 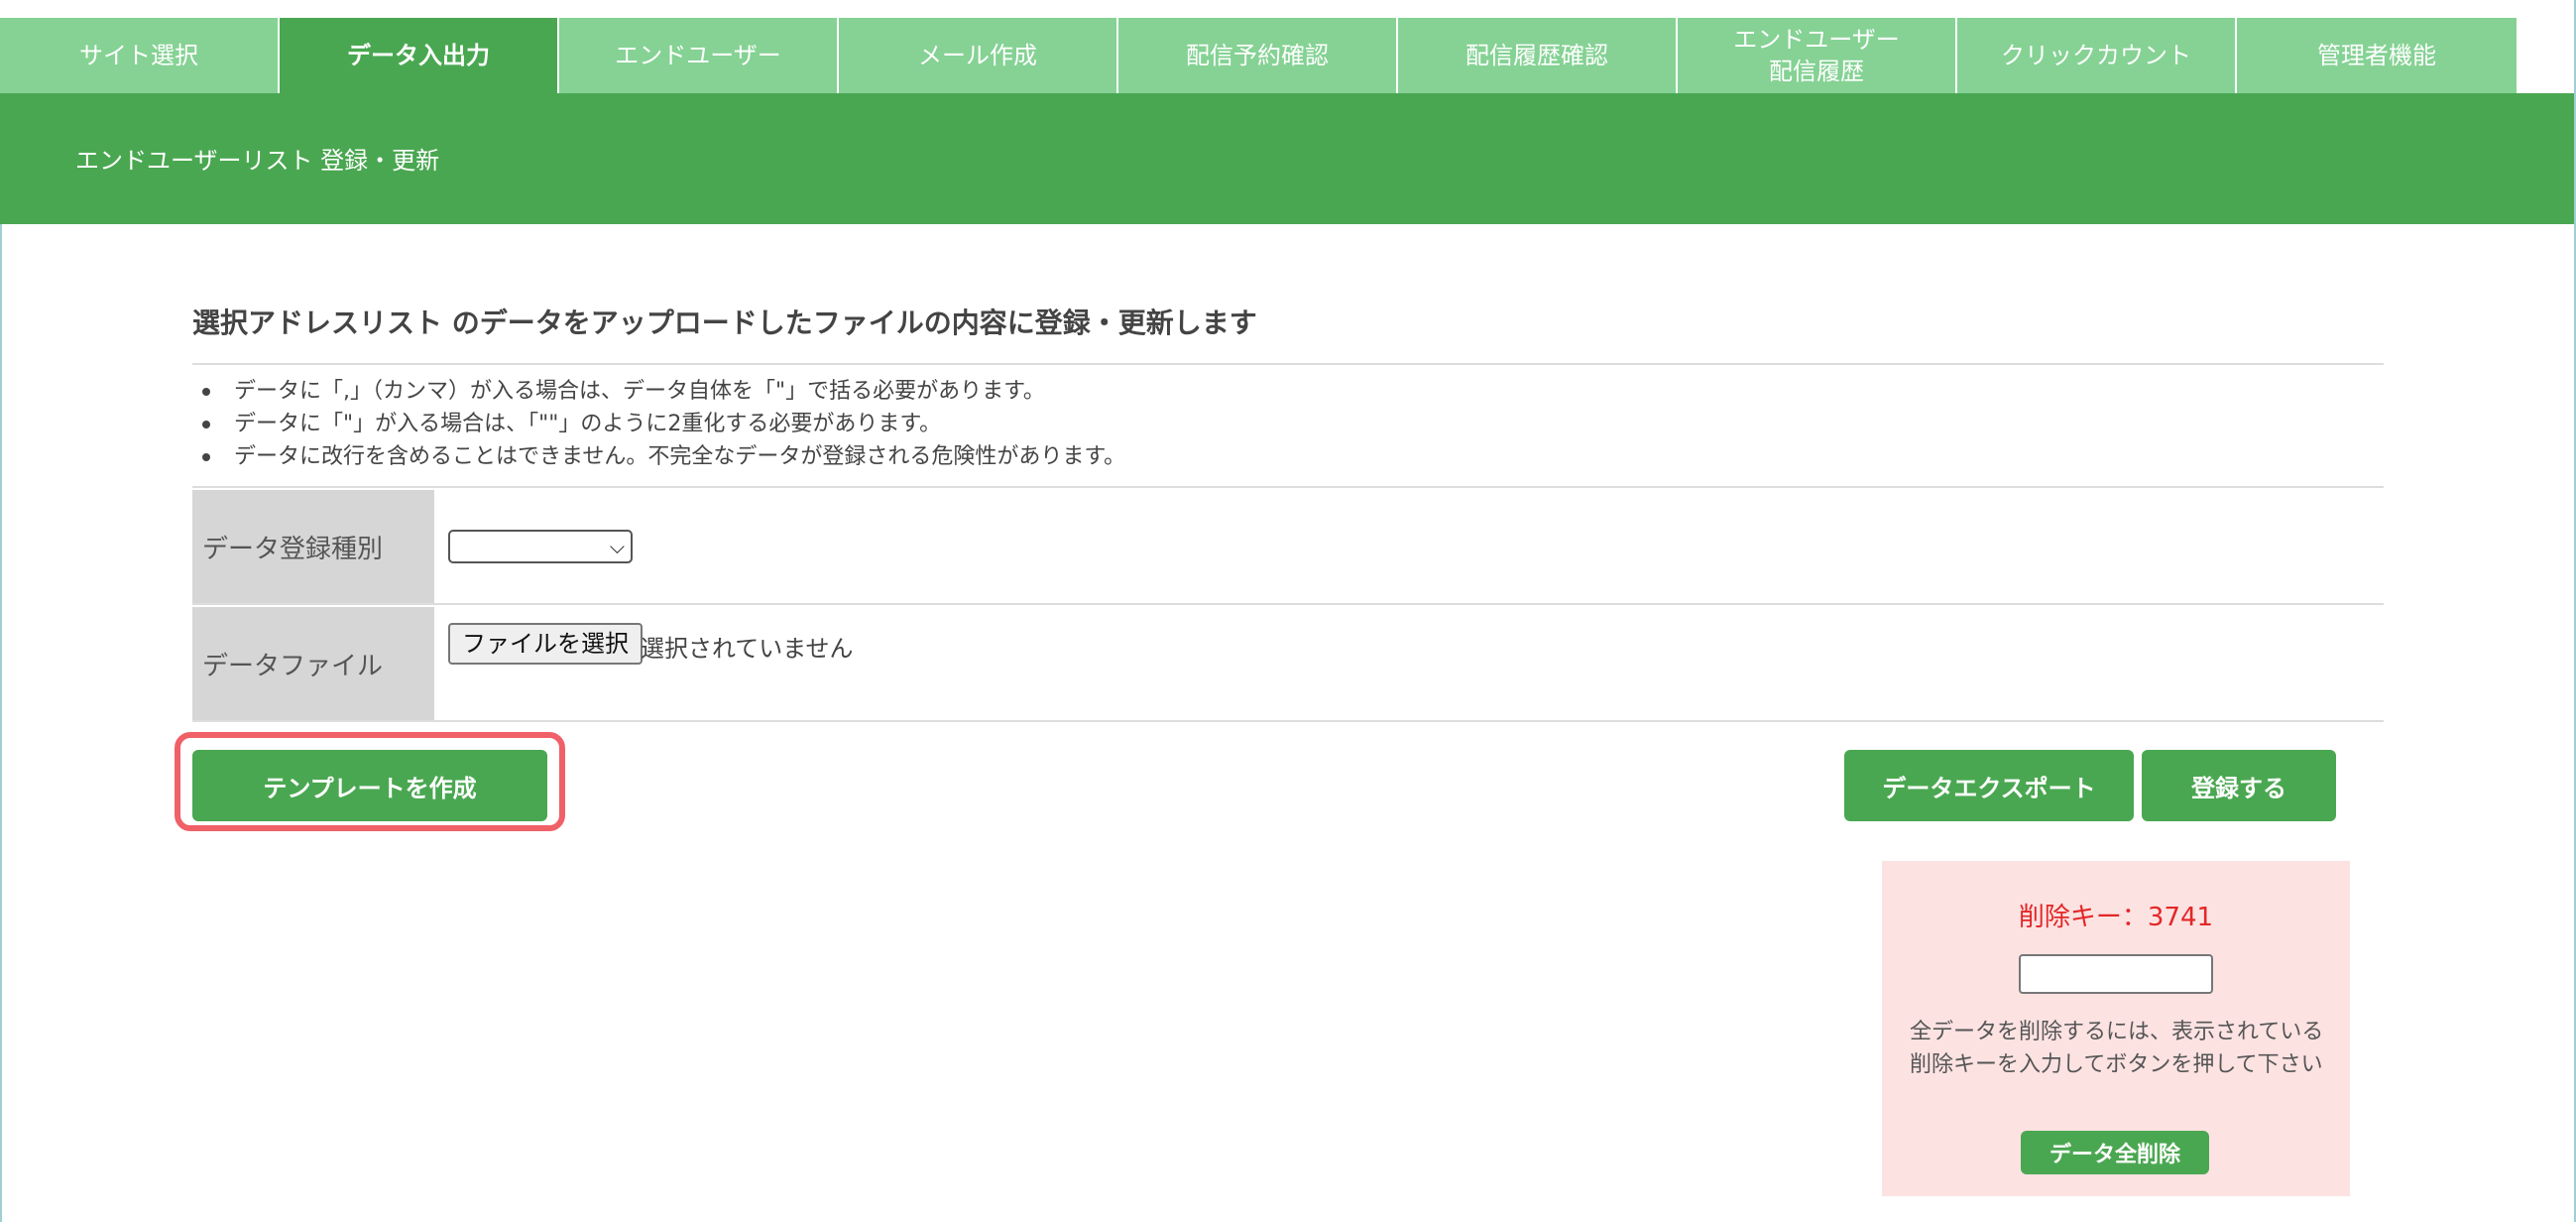 I want to click on note-item: データに「"」が入る場合は、「""」のように2重化する必要があります。, so click(x=658, y=424).